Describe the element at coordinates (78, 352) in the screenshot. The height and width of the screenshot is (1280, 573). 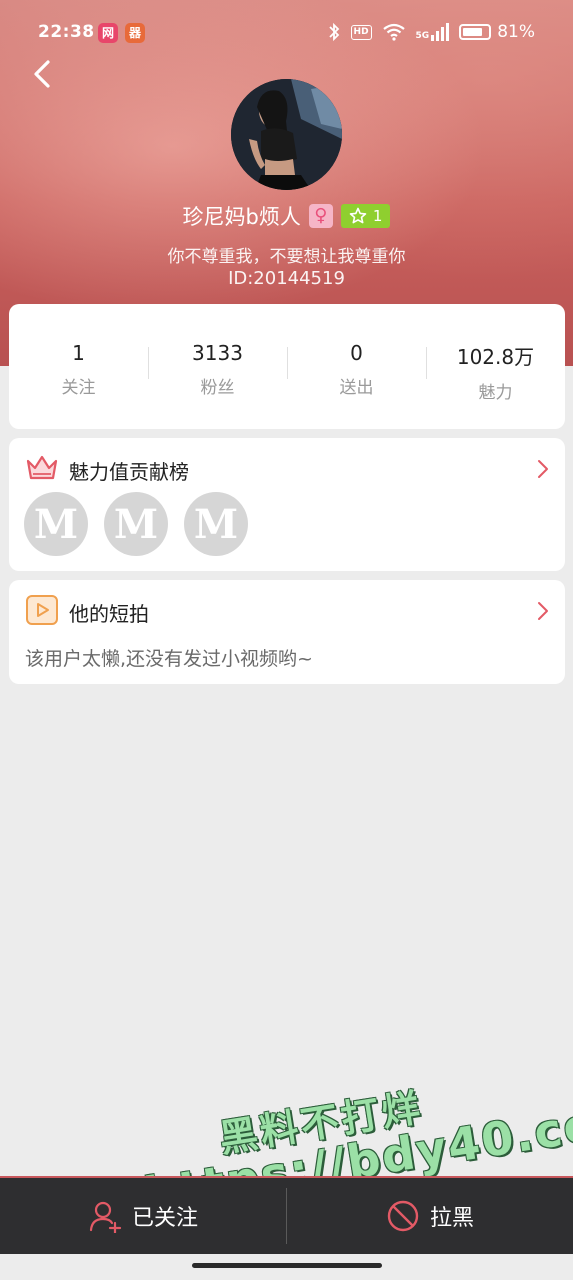
I see `stat-value: 1` at that location.